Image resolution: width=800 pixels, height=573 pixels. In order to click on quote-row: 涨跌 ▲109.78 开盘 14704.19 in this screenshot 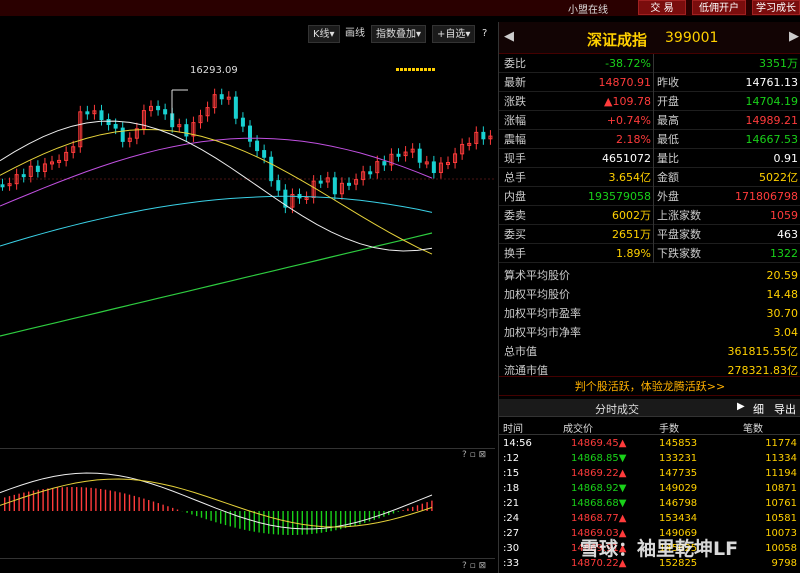, I will do `click(649, 101)`.